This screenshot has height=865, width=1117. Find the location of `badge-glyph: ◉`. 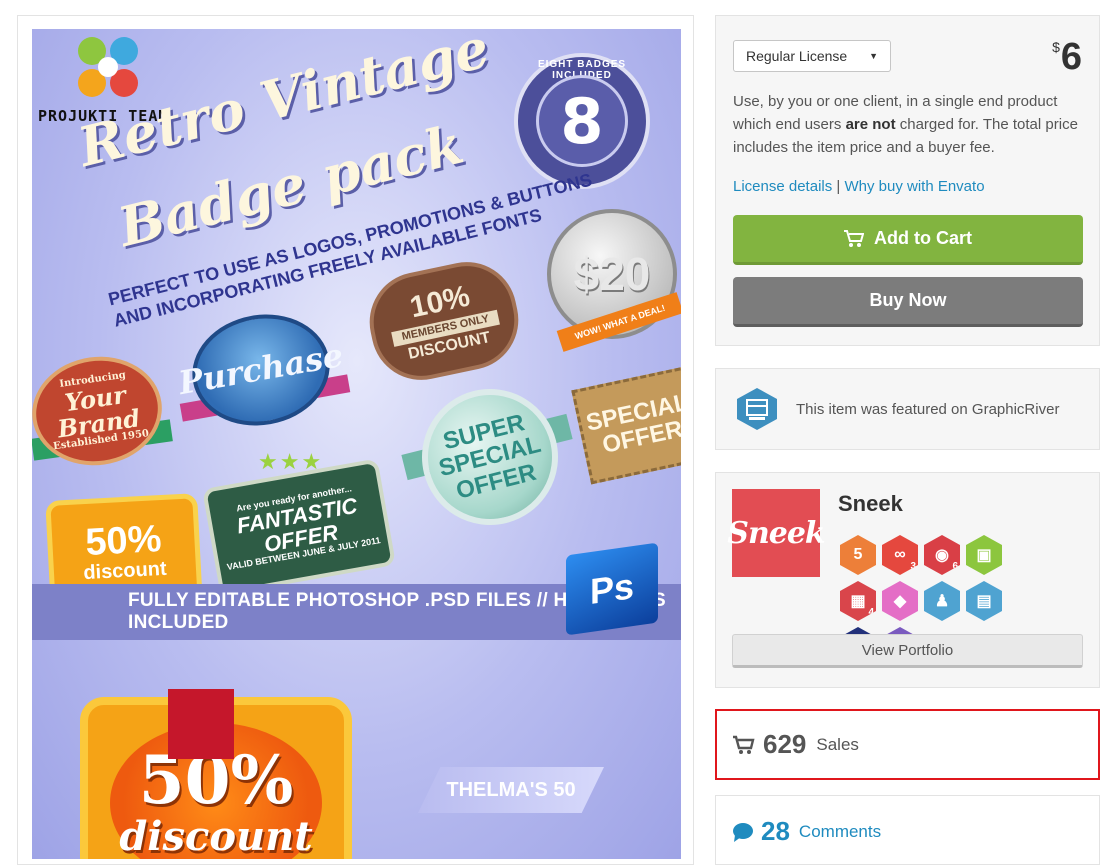

badge-glyph: ◉ is located at coordinates (942, 555).